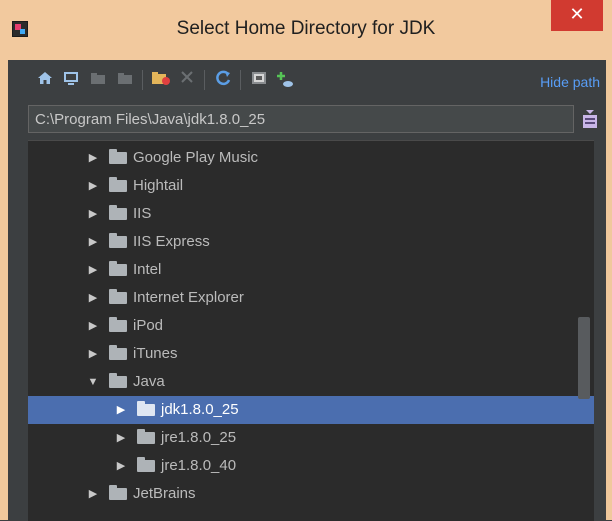 The height and width of the screenshot is (521, 612). I want to click on tree-row-label: Intel, so click(147, 269).